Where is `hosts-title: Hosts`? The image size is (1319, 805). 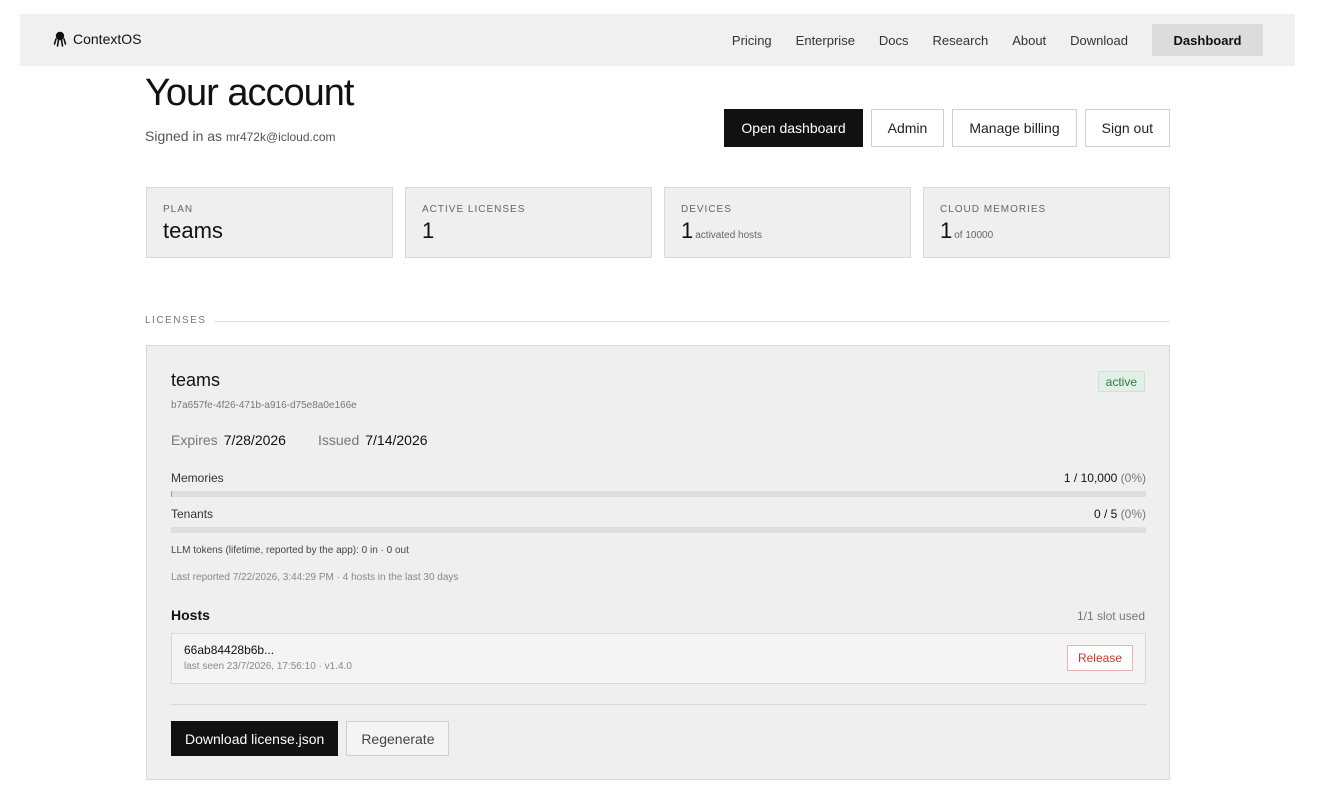 hosts-title: Hosts is located at coordinates (190, 615).